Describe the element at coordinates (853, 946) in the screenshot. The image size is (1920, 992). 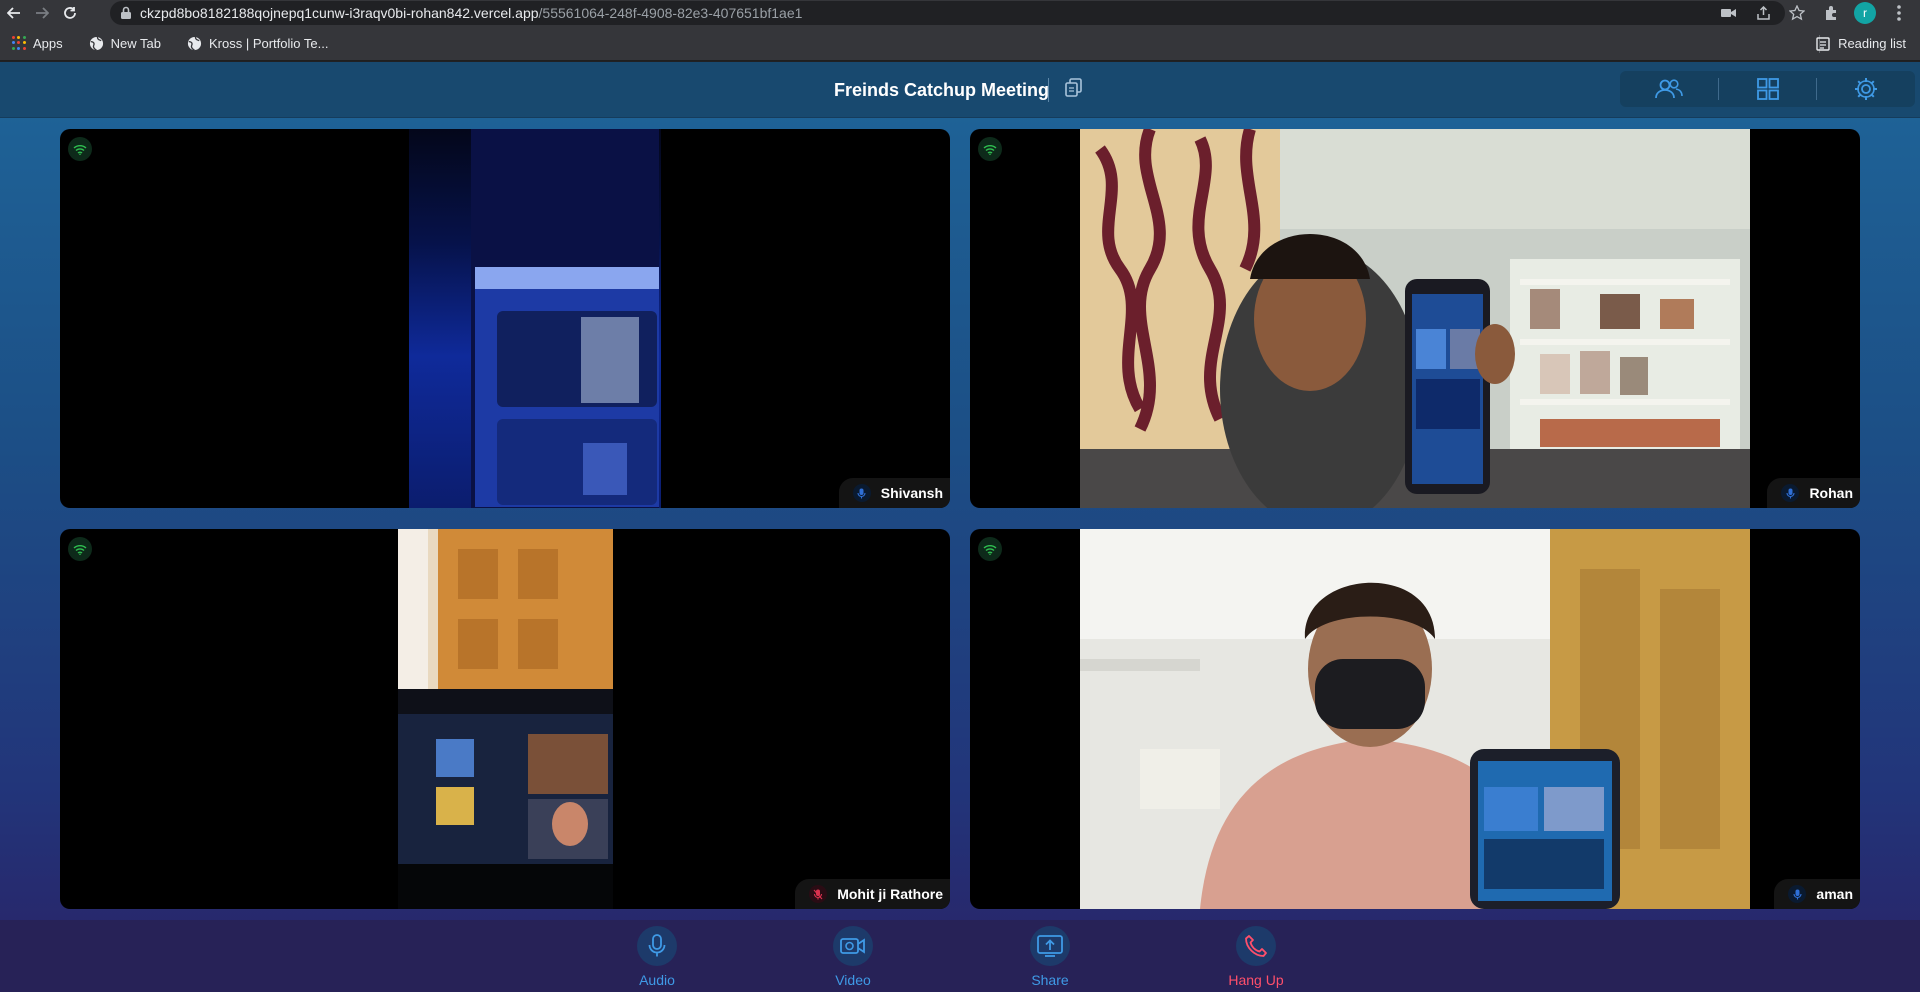
I see `video-camera-icon` at that location.